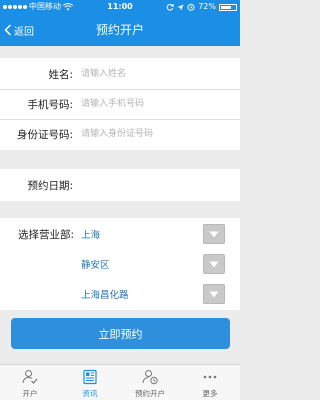  I want to click on office-select-value: 上海昌化路, so click(105, 294).